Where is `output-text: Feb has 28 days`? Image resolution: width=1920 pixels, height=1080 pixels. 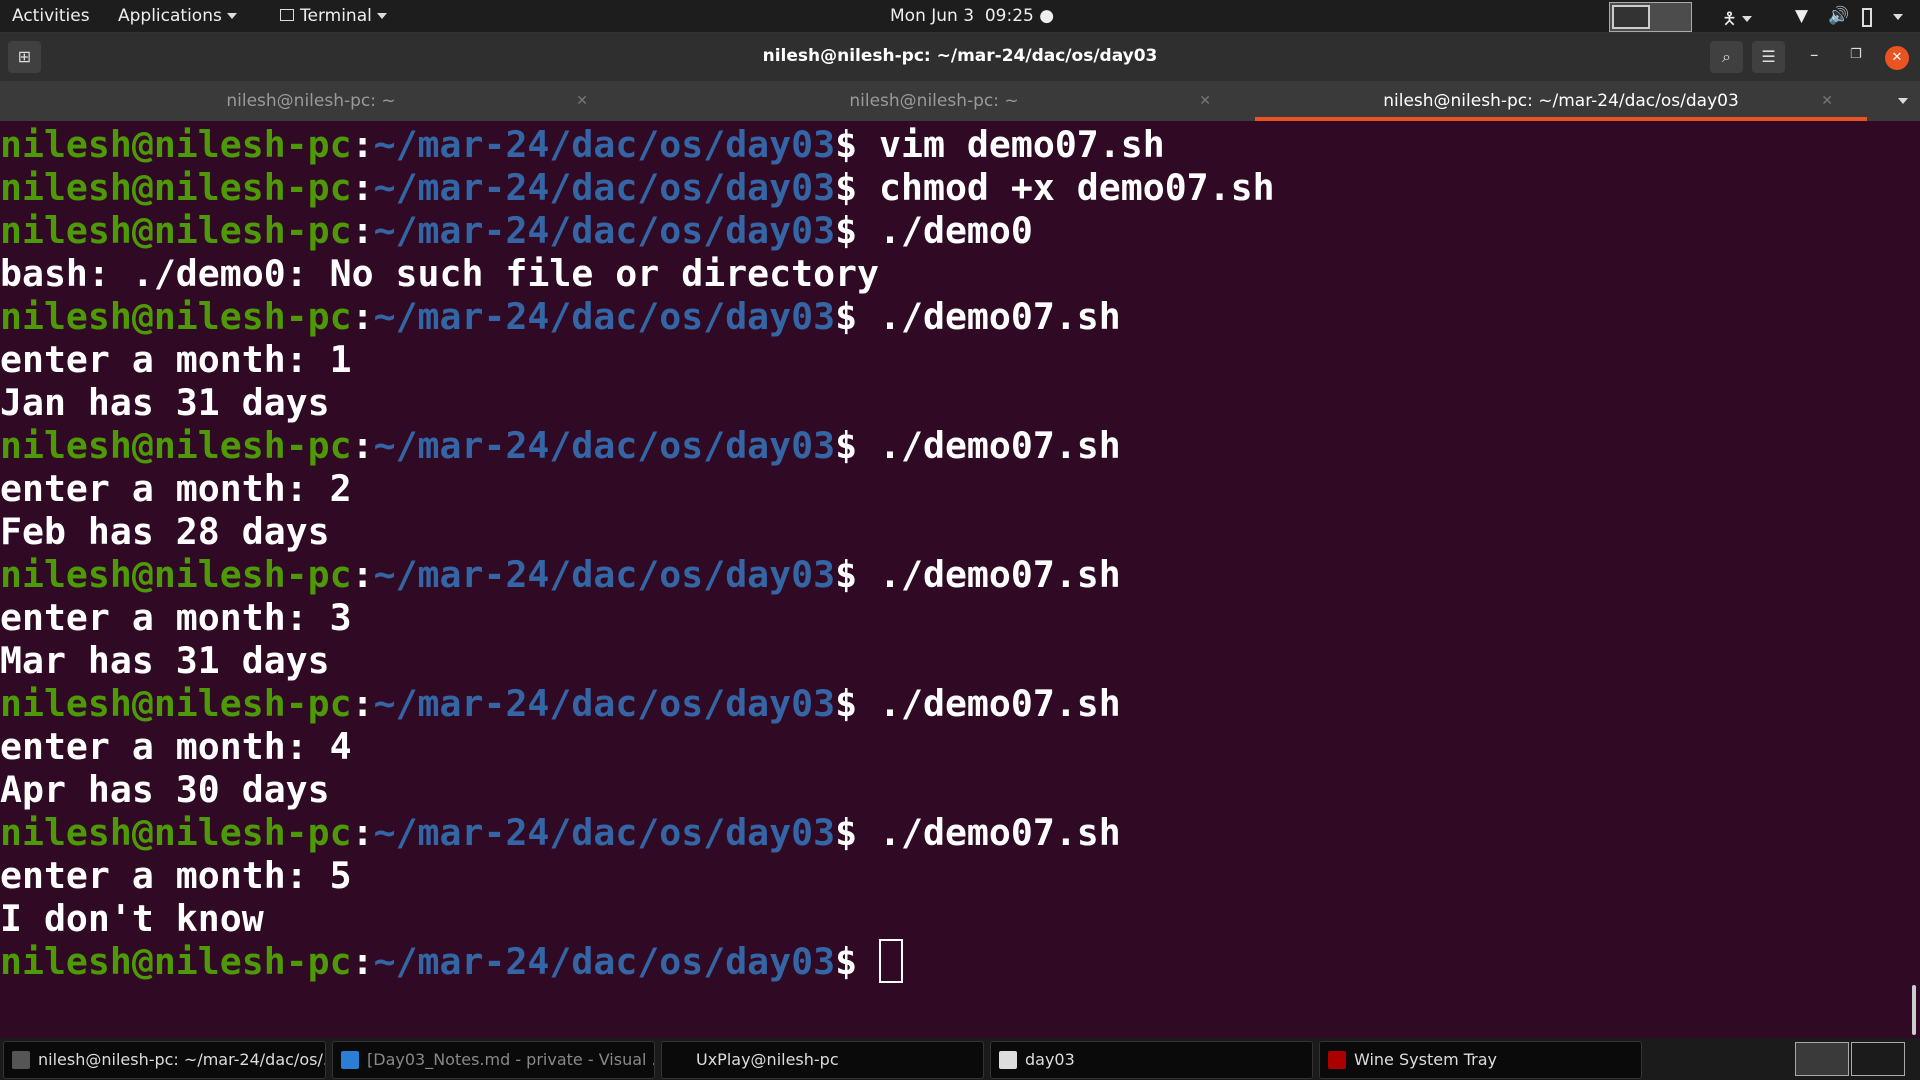
output-text: Feb has 28 days is located at coordinates (165, 531).